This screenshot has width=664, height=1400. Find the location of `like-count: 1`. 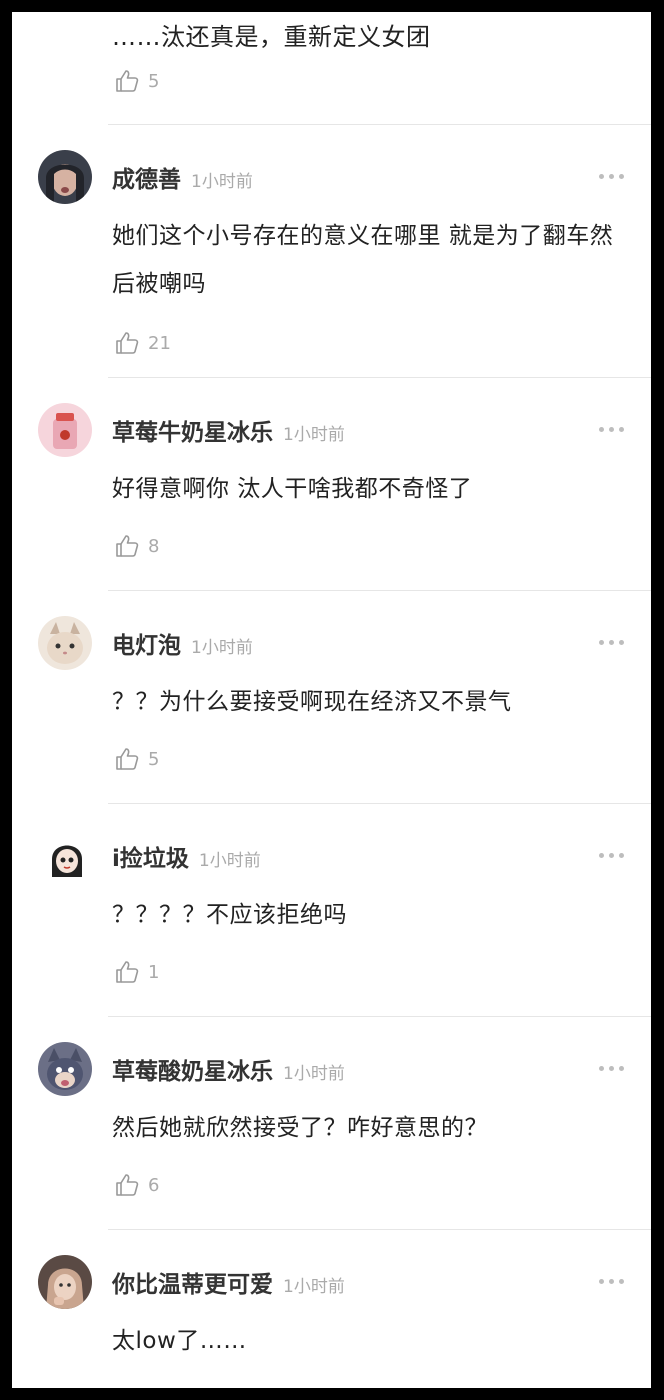

like-count: 1 is located at coordinates (154, 972).